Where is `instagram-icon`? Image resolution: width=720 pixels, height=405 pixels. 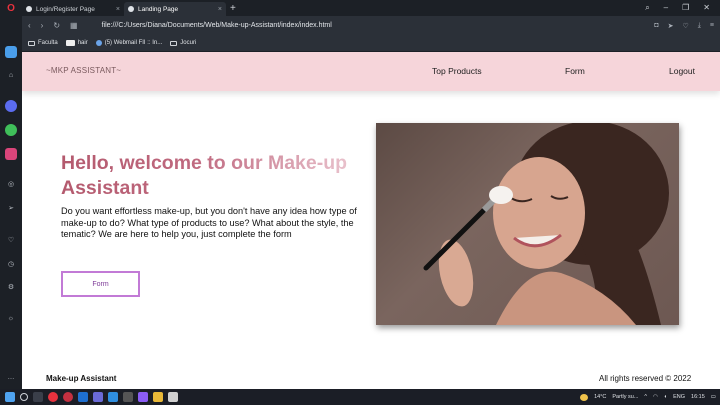 instagram-icon is located at coordinates (11, 154).